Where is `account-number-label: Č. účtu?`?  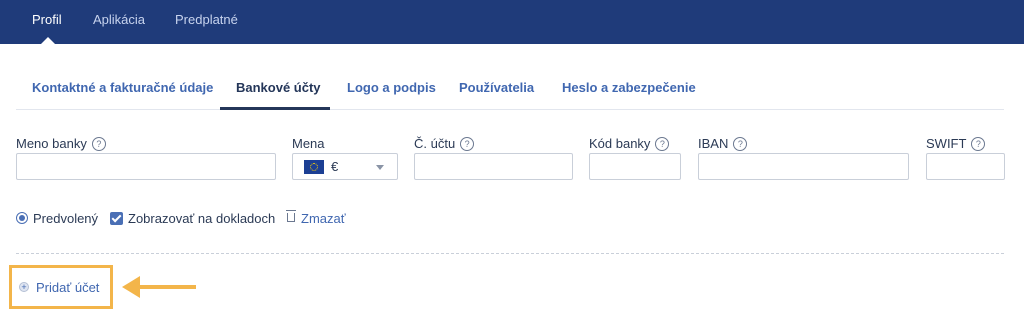 account-number-label: Č. účtu? is located at coordinates (444, 143).